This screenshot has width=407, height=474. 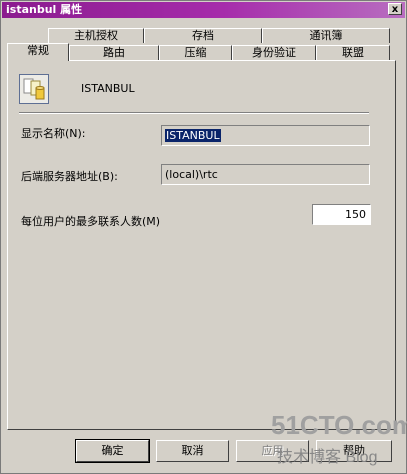 I want to click on server-icon, so click(x=34, y=89).